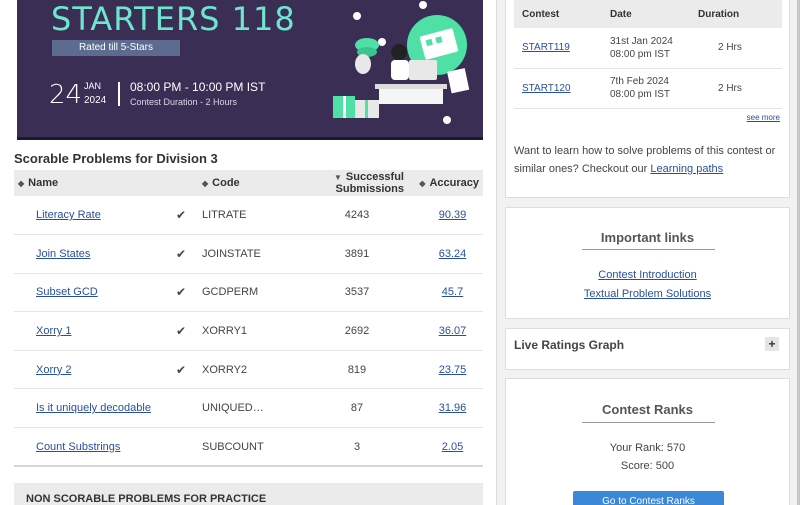 This screenshot has height=505, width=800. Describe the element at coordinates (648, 498) in the screenshot. I see `go-to-ranks-button: Go to Contest Ranks` at that location.